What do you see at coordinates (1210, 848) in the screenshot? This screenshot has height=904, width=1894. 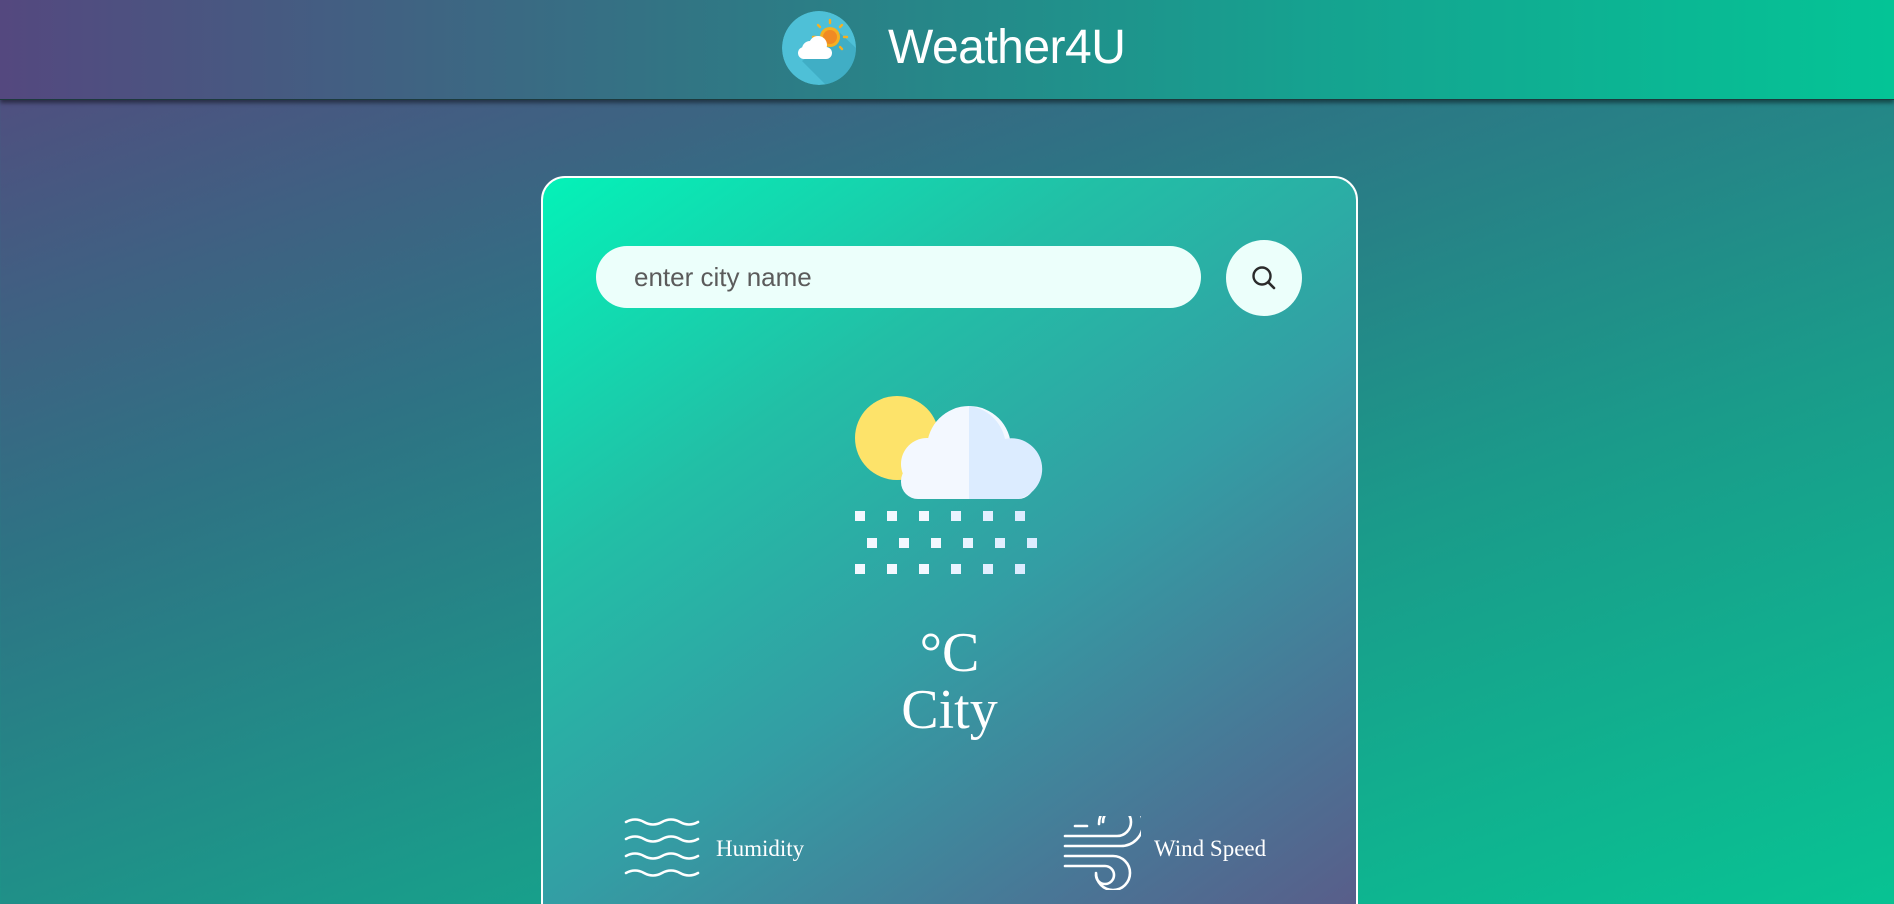 I see `wind-speed-label: Wind Speed` at bounding box center [1210, 848].